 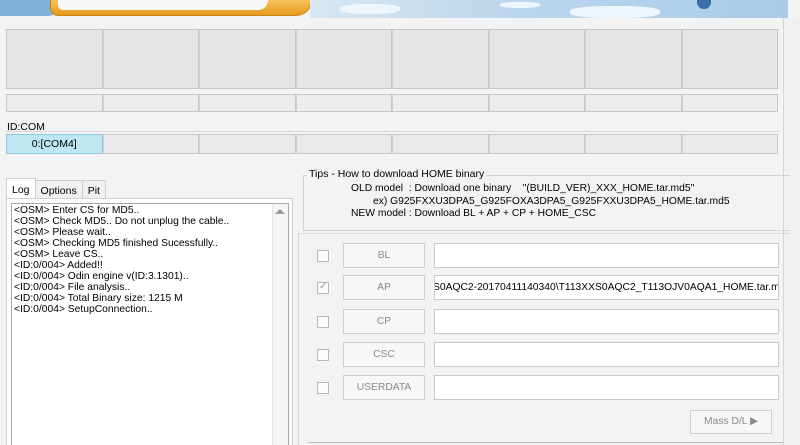 What do you see at coordinates (58, 265) in the screenshot?
I see `log-line: <ID:0/004> Added!!` at bounding box center [58, 265].